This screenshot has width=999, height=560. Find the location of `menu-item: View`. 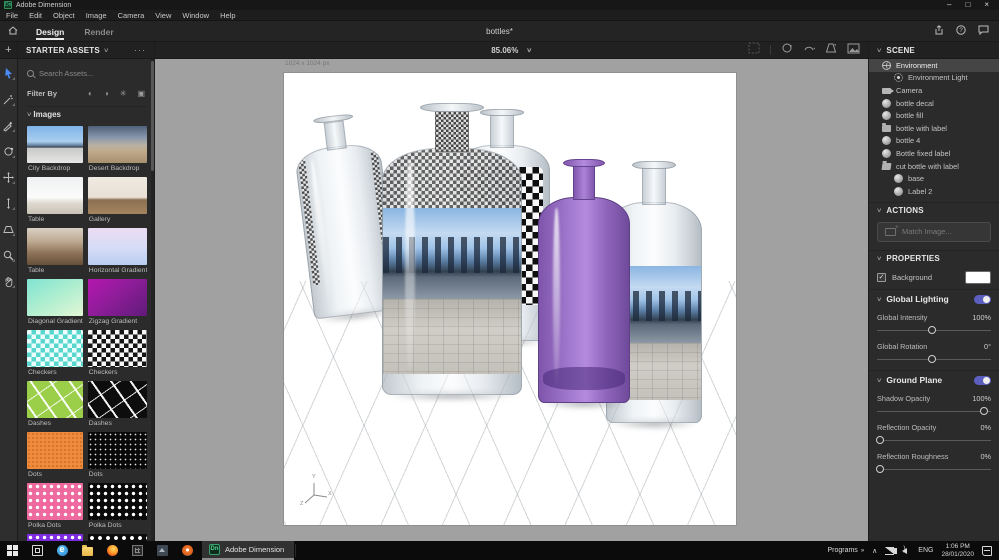

menu-item: View is located at coordinates (163, 15).